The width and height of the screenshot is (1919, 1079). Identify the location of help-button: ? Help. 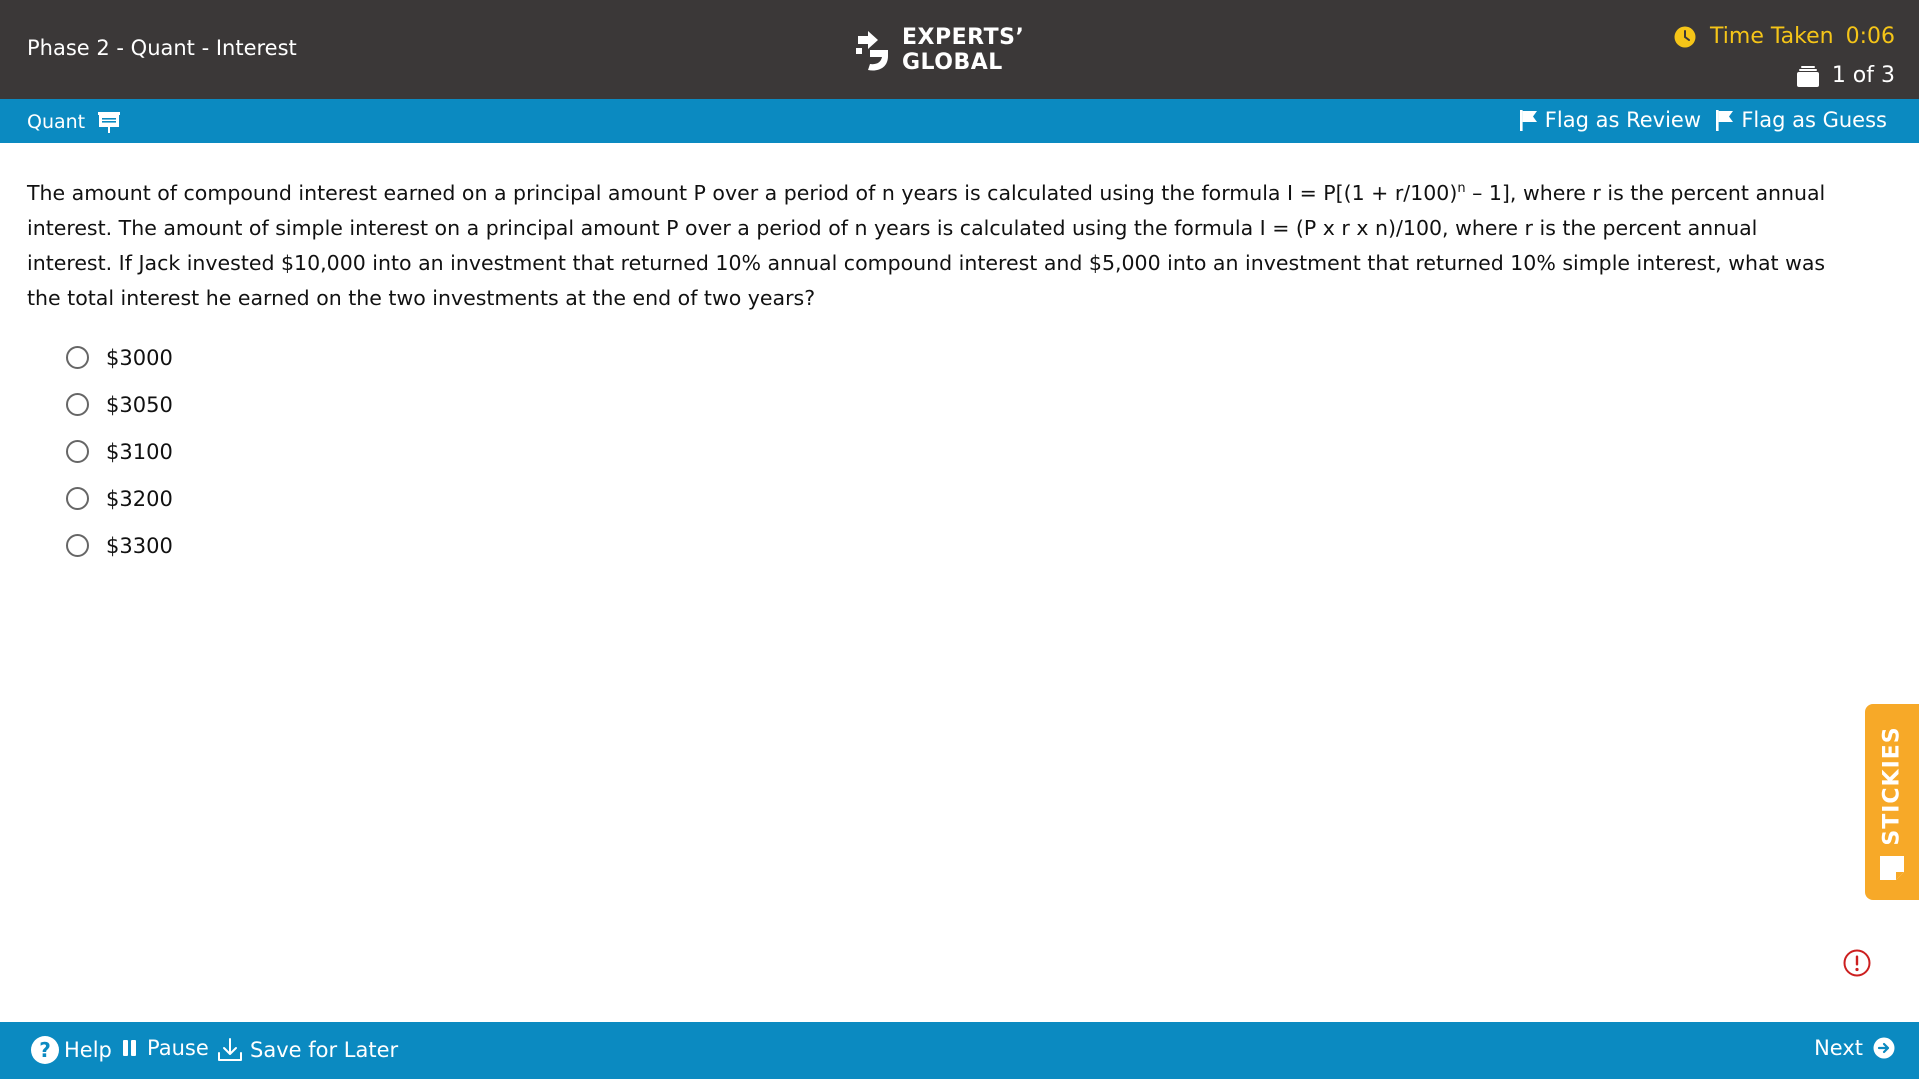
(71, 1050).